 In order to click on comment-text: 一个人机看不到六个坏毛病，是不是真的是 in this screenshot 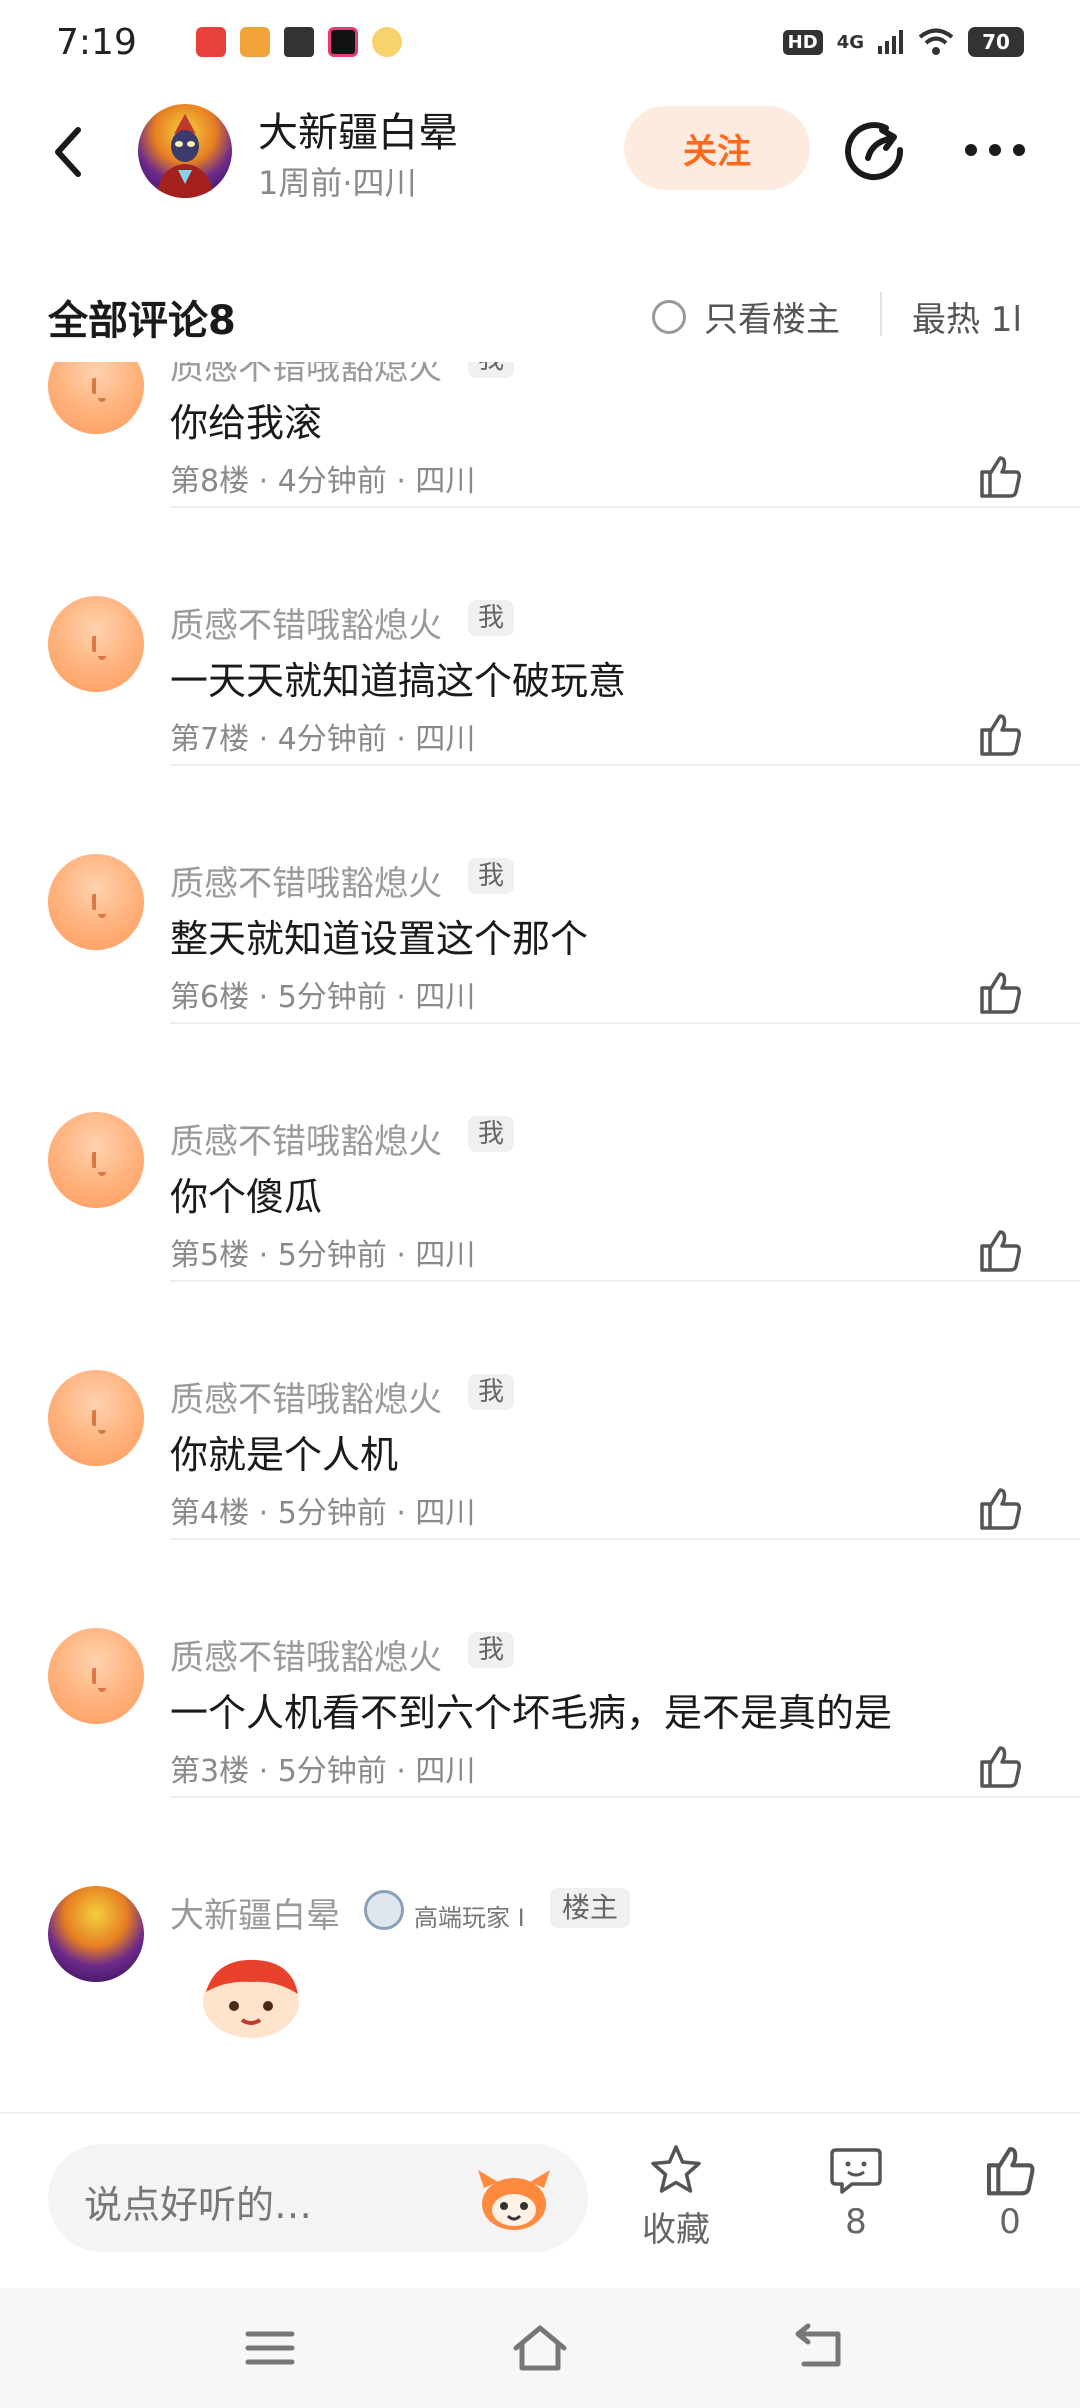, I will do `click(531, 1709)`.